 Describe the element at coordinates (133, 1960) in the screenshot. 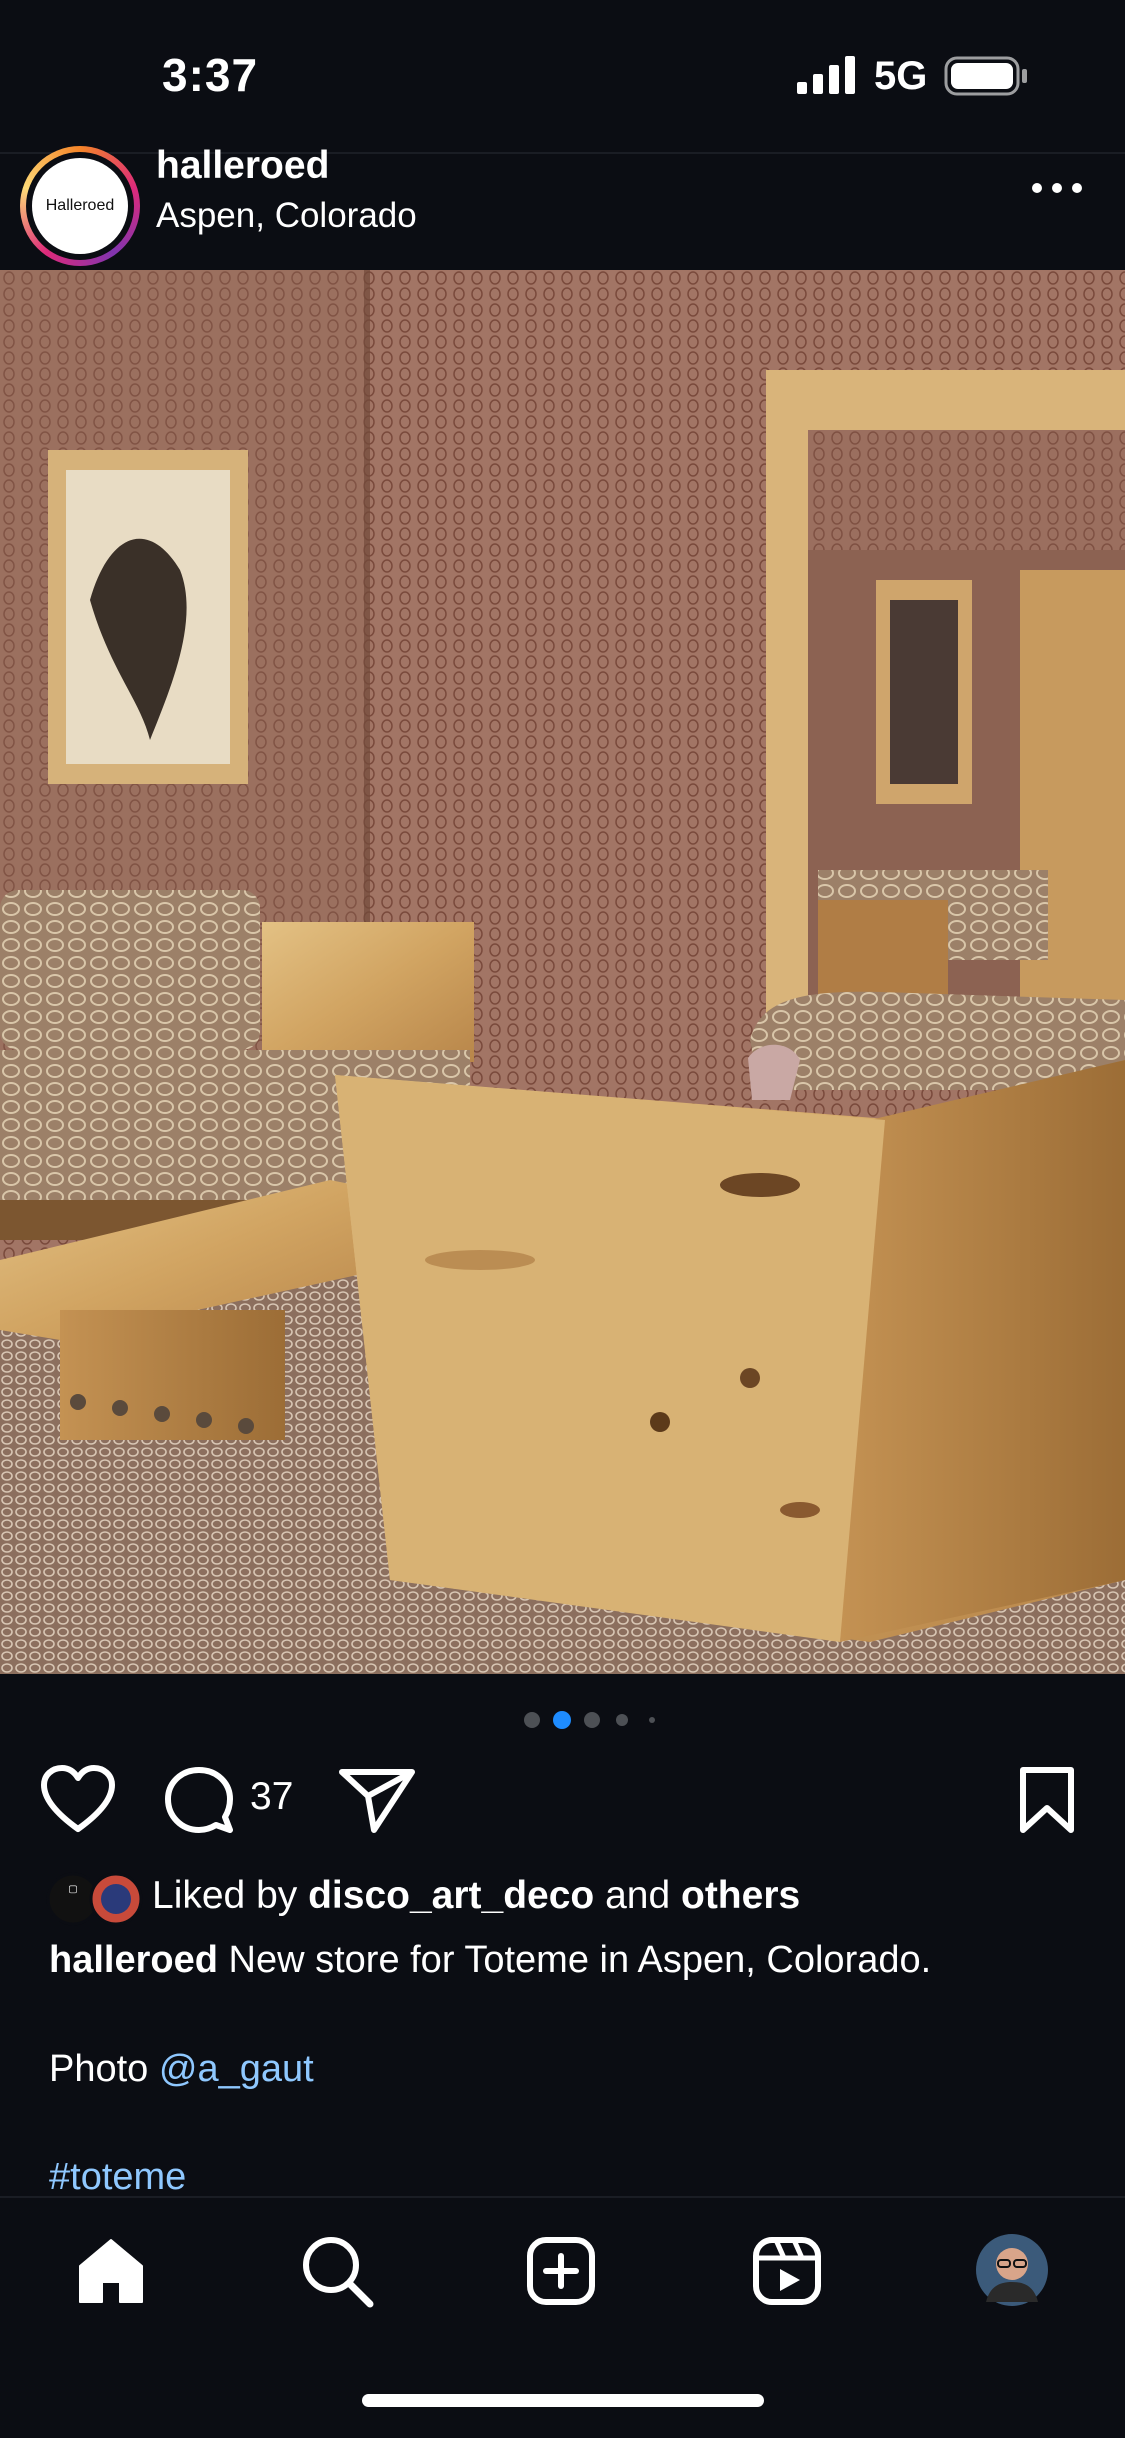

I see `caption-username: halleroed` at that location.